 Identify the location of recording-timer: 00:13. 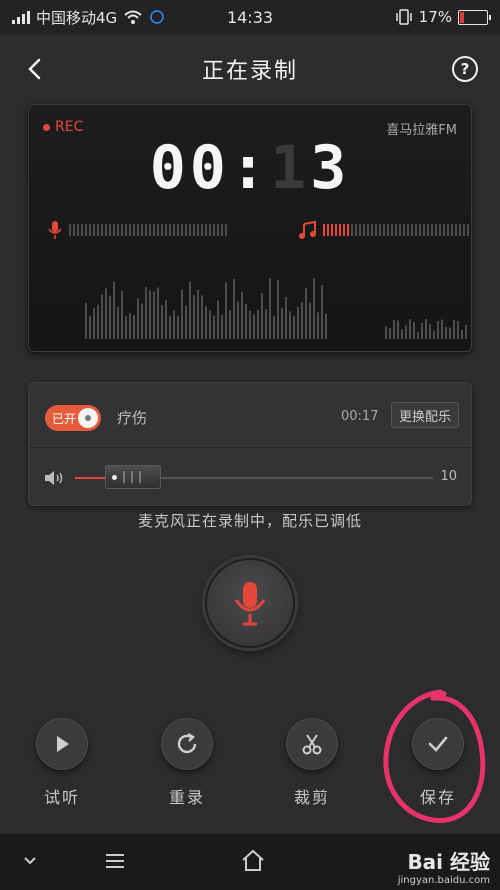
(250, 168).